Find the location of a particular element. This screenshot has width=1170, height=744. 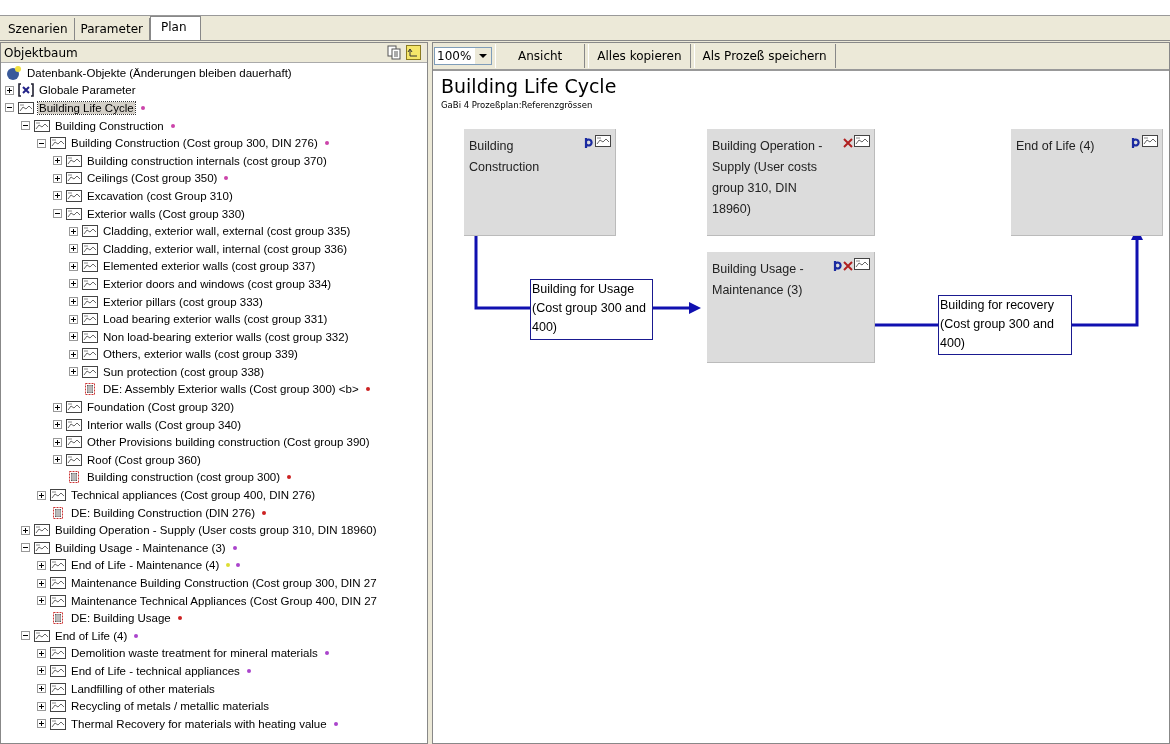

tree-item: Recycling of metals / metallic materials is located at coordinates (170, 706).